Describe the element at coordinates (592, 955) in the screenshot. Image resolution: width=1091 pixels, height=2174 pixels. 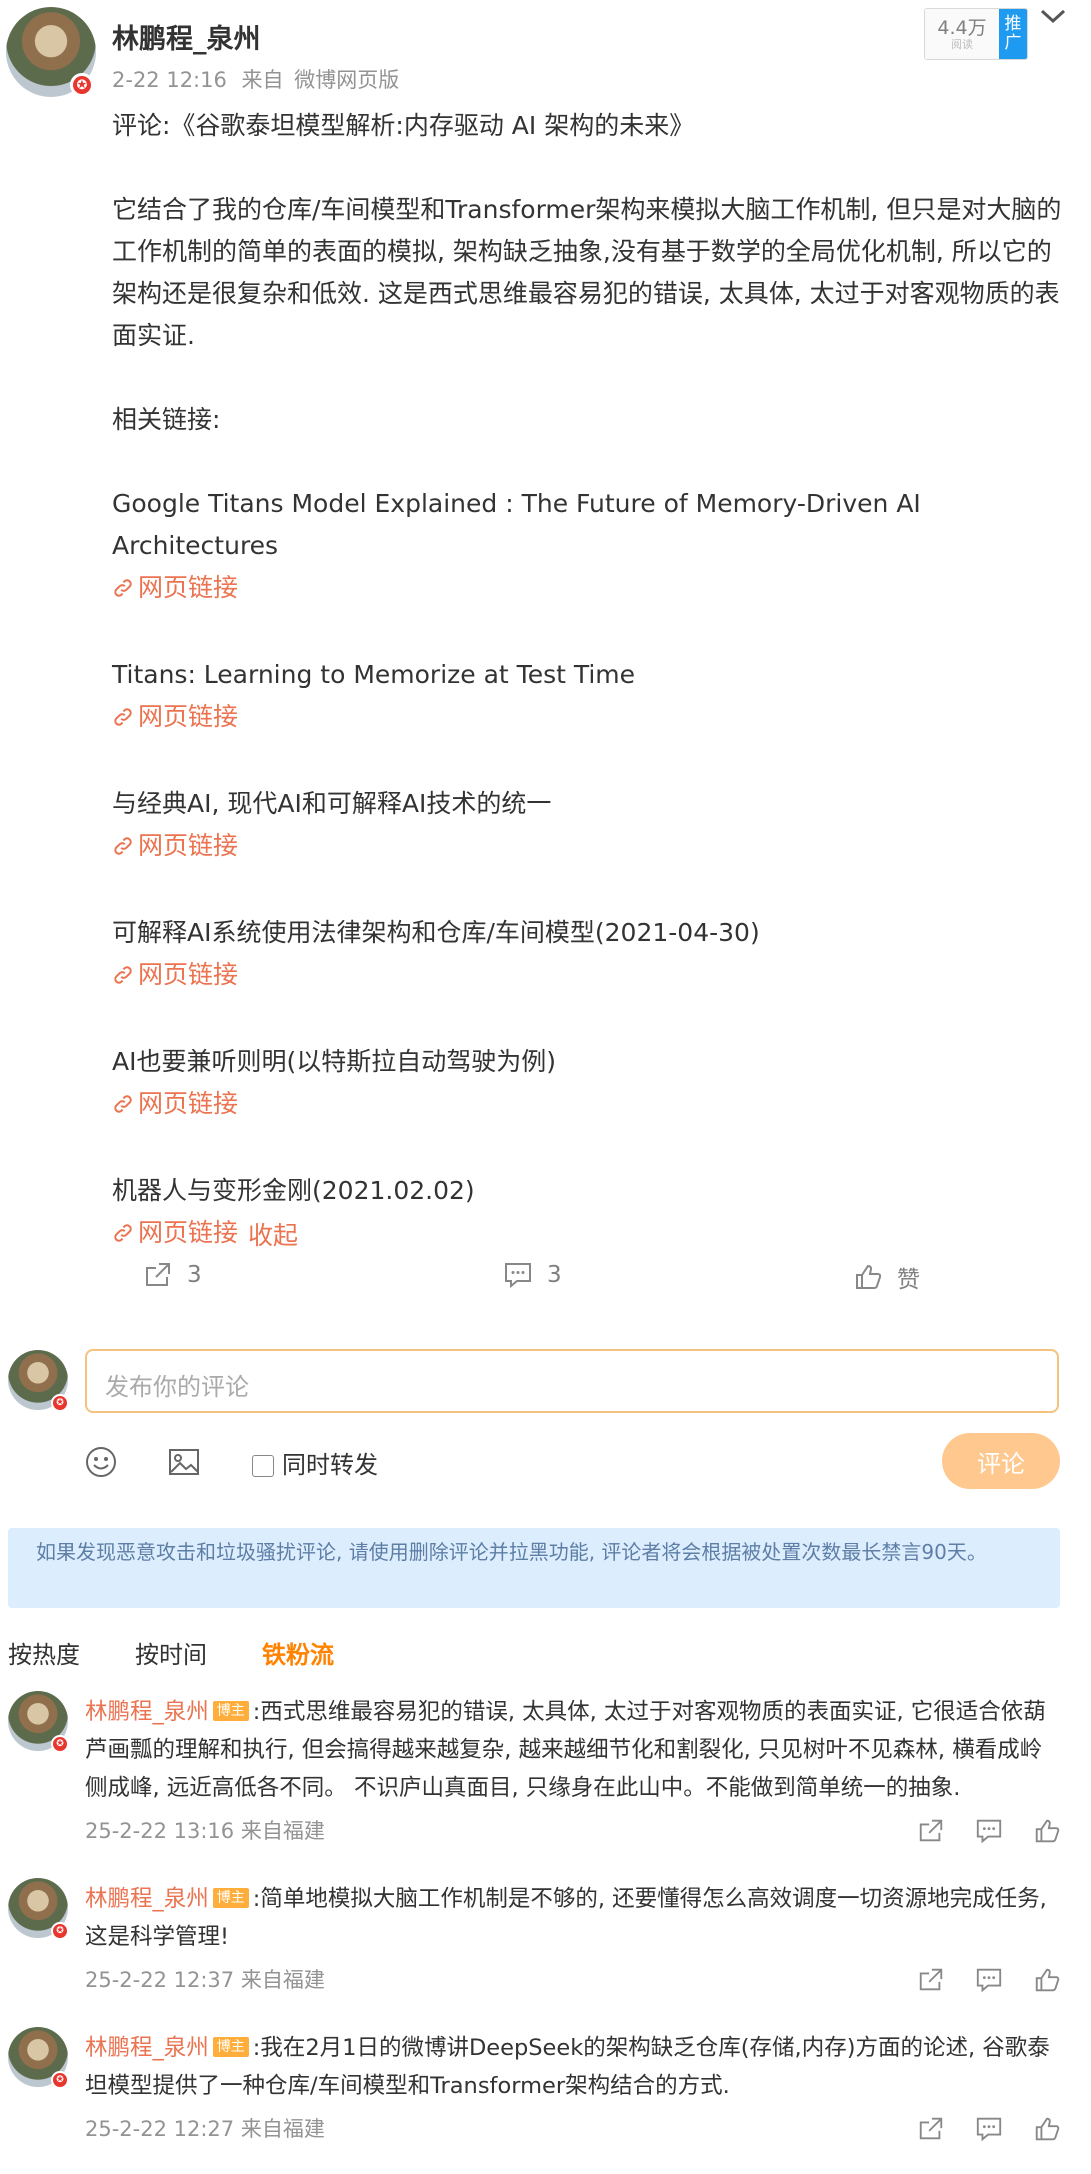
I see `related-link-item: 可解释AI系统使用法律架构和仓库/车间模型(2021-04-30) 网页链接` at that location.